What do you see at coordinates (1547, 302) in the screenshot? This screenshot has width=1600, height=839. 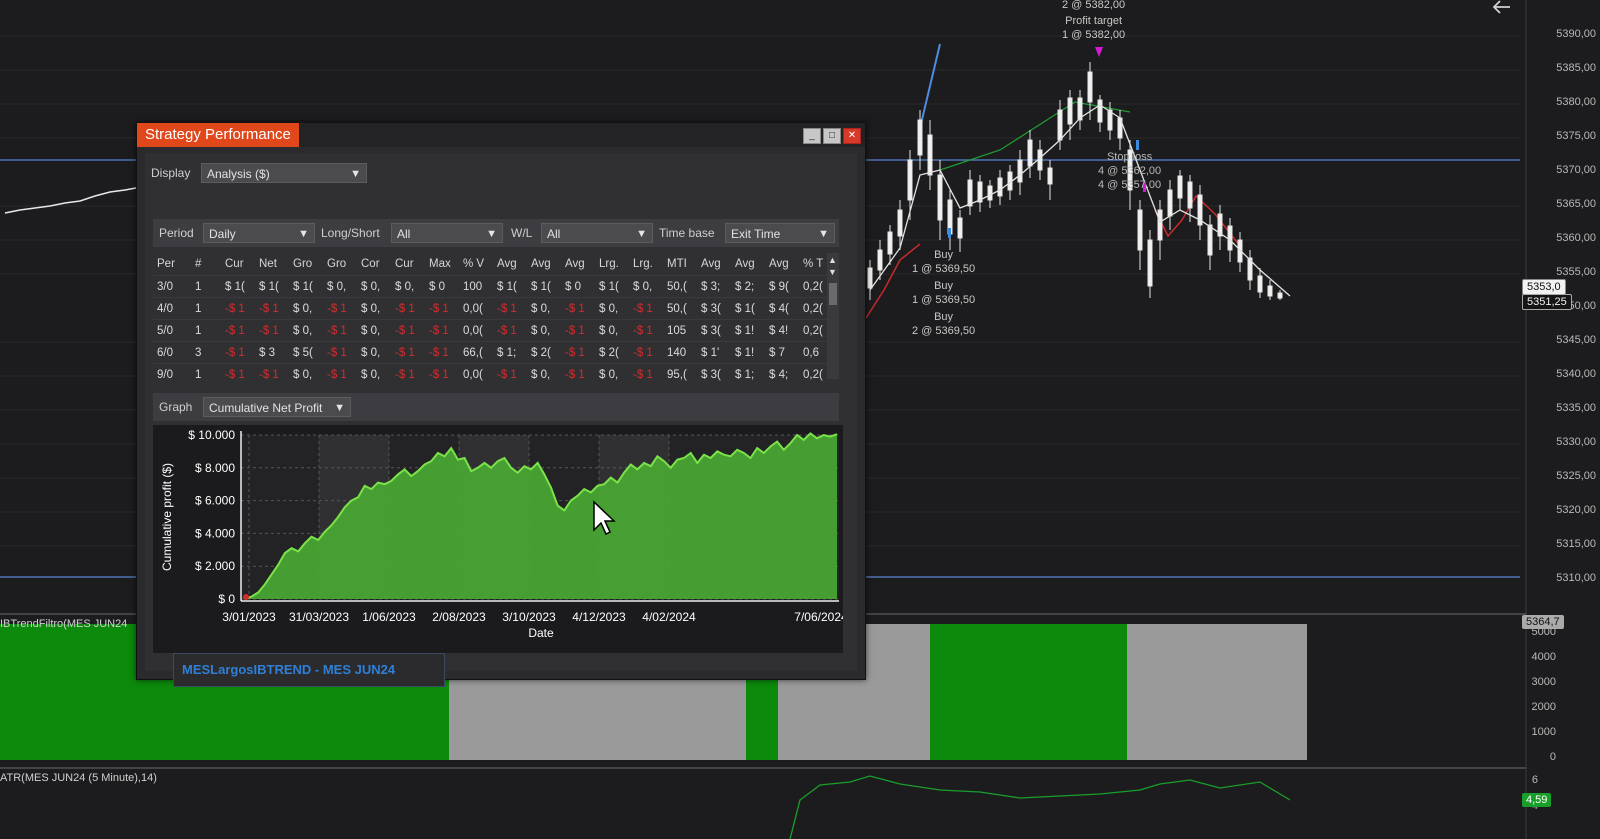 I see `current-price-box: 5351,25` at bounding box center [1547, 302].